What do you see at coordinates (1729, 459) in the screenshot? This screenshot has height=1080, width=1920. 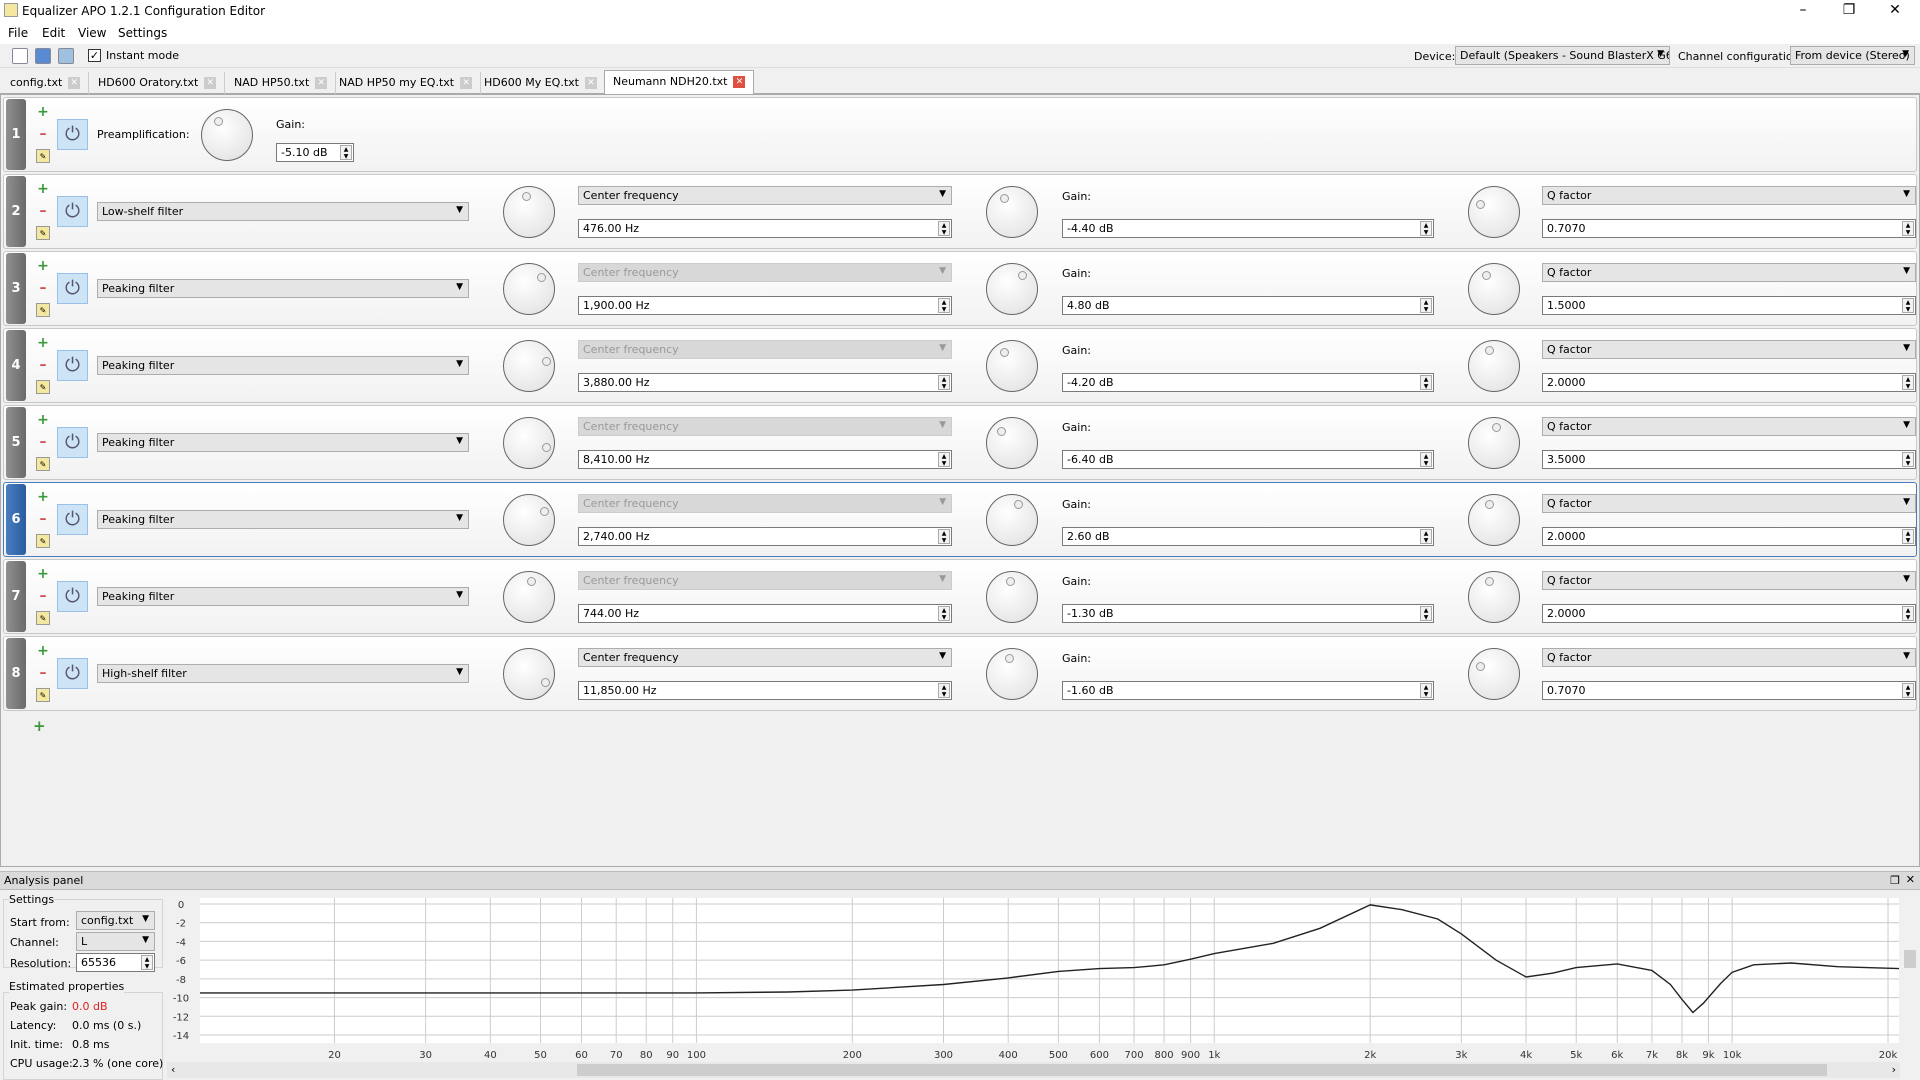 I see `q-input: 3.5000 ▲ ▼` at bounding box center [1729, 459].